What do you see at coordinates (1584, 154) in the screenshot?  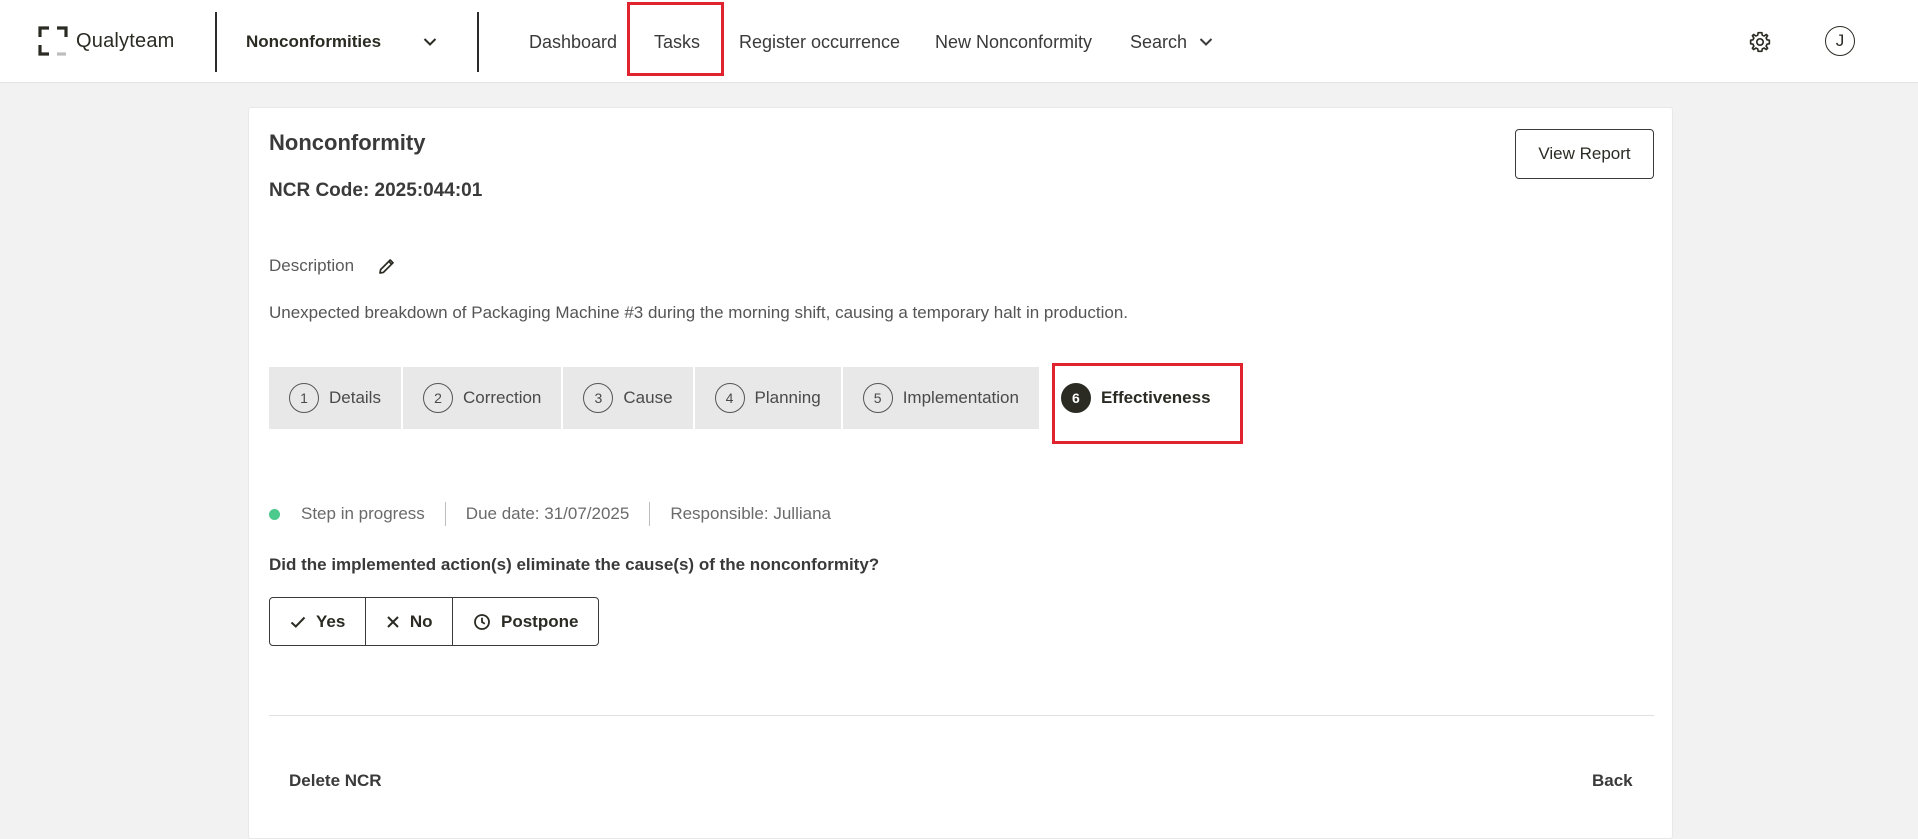 I see `view-report-button: View Report` at bounding box center [1584, 154].